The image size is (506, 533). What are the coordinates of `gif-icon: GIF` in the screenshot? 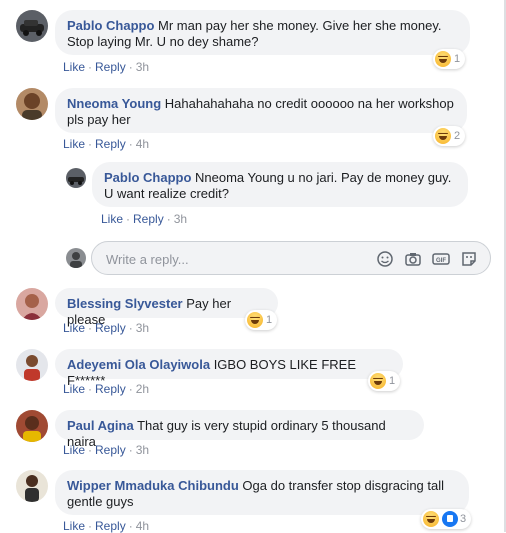 It's located at (441, 259).